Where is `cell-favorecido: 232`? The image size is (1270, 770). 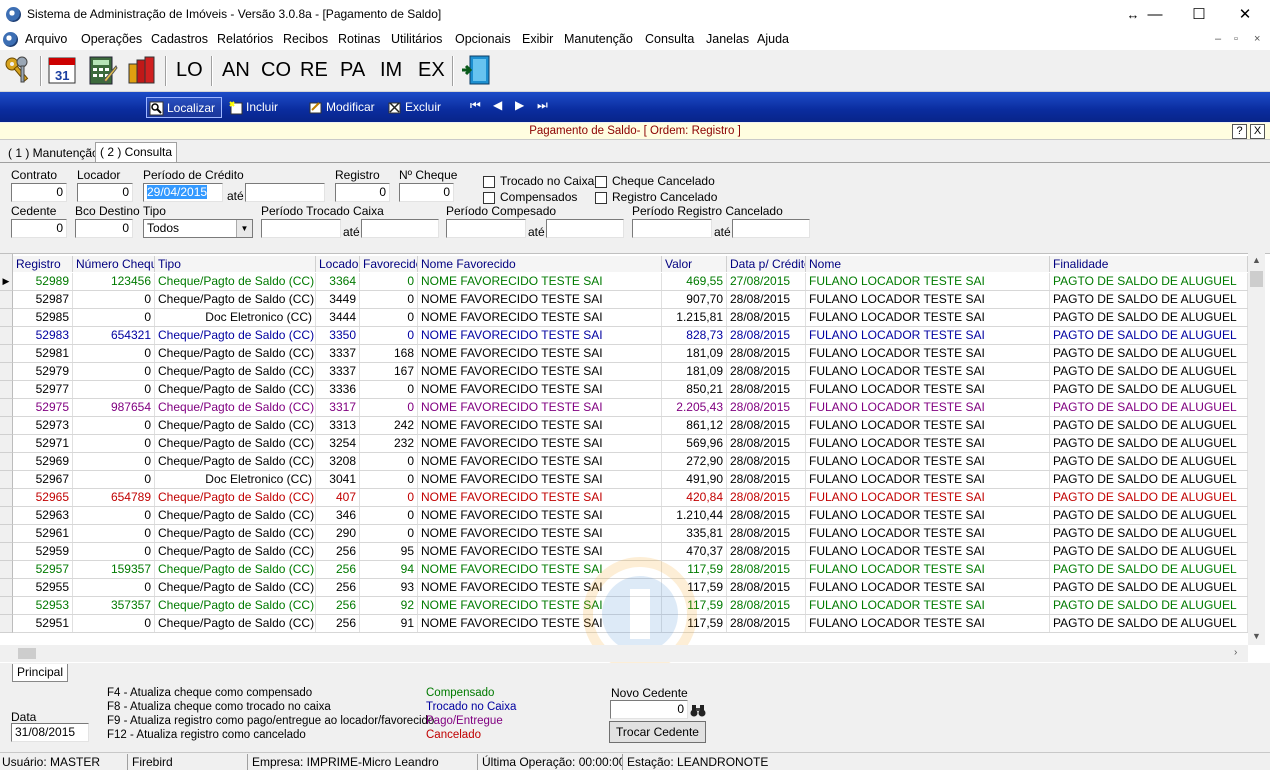 cell-favorecido: 232 is located at coordinates (389, 443).